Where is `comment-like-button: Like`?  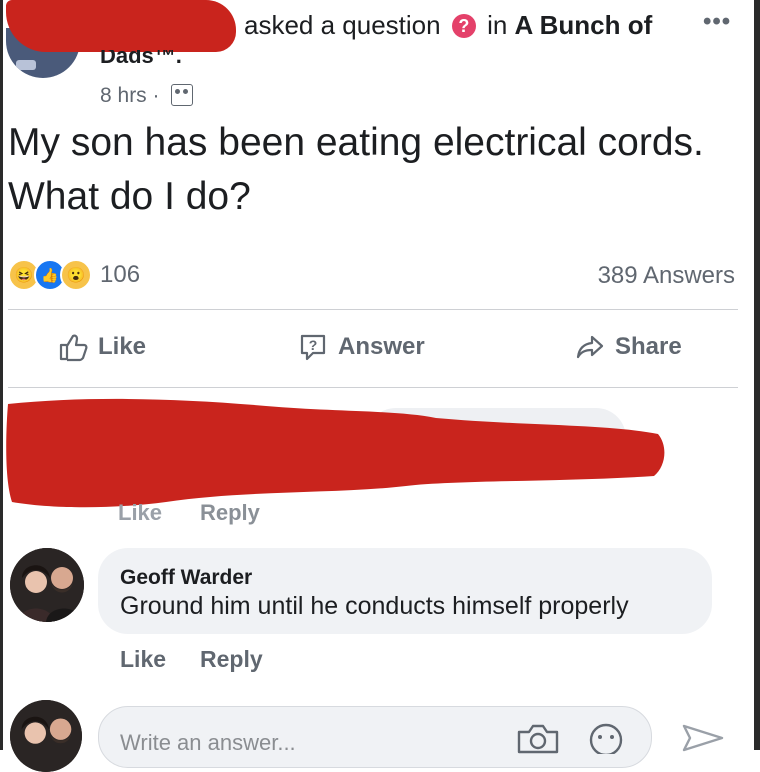 comment-like-button: Like is located at coordinates (143, 659).